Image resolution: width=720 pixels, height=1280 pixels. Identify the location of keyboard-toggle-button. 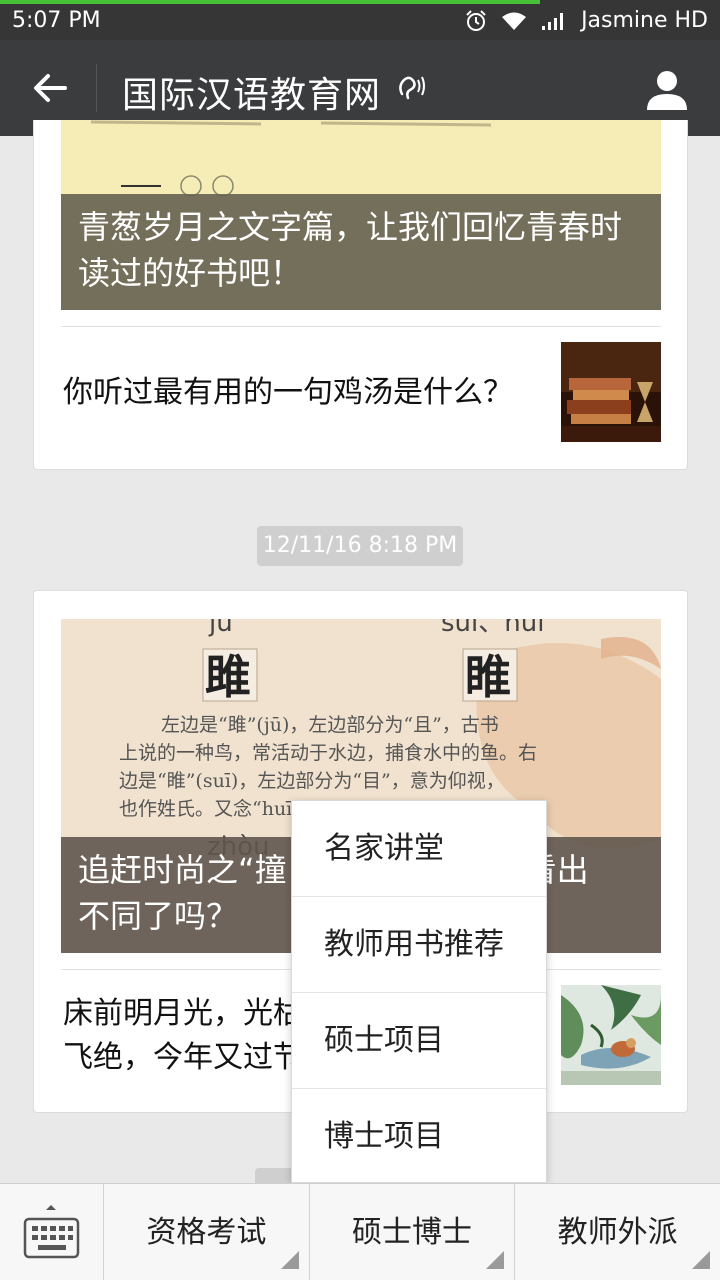
(52, 1232).